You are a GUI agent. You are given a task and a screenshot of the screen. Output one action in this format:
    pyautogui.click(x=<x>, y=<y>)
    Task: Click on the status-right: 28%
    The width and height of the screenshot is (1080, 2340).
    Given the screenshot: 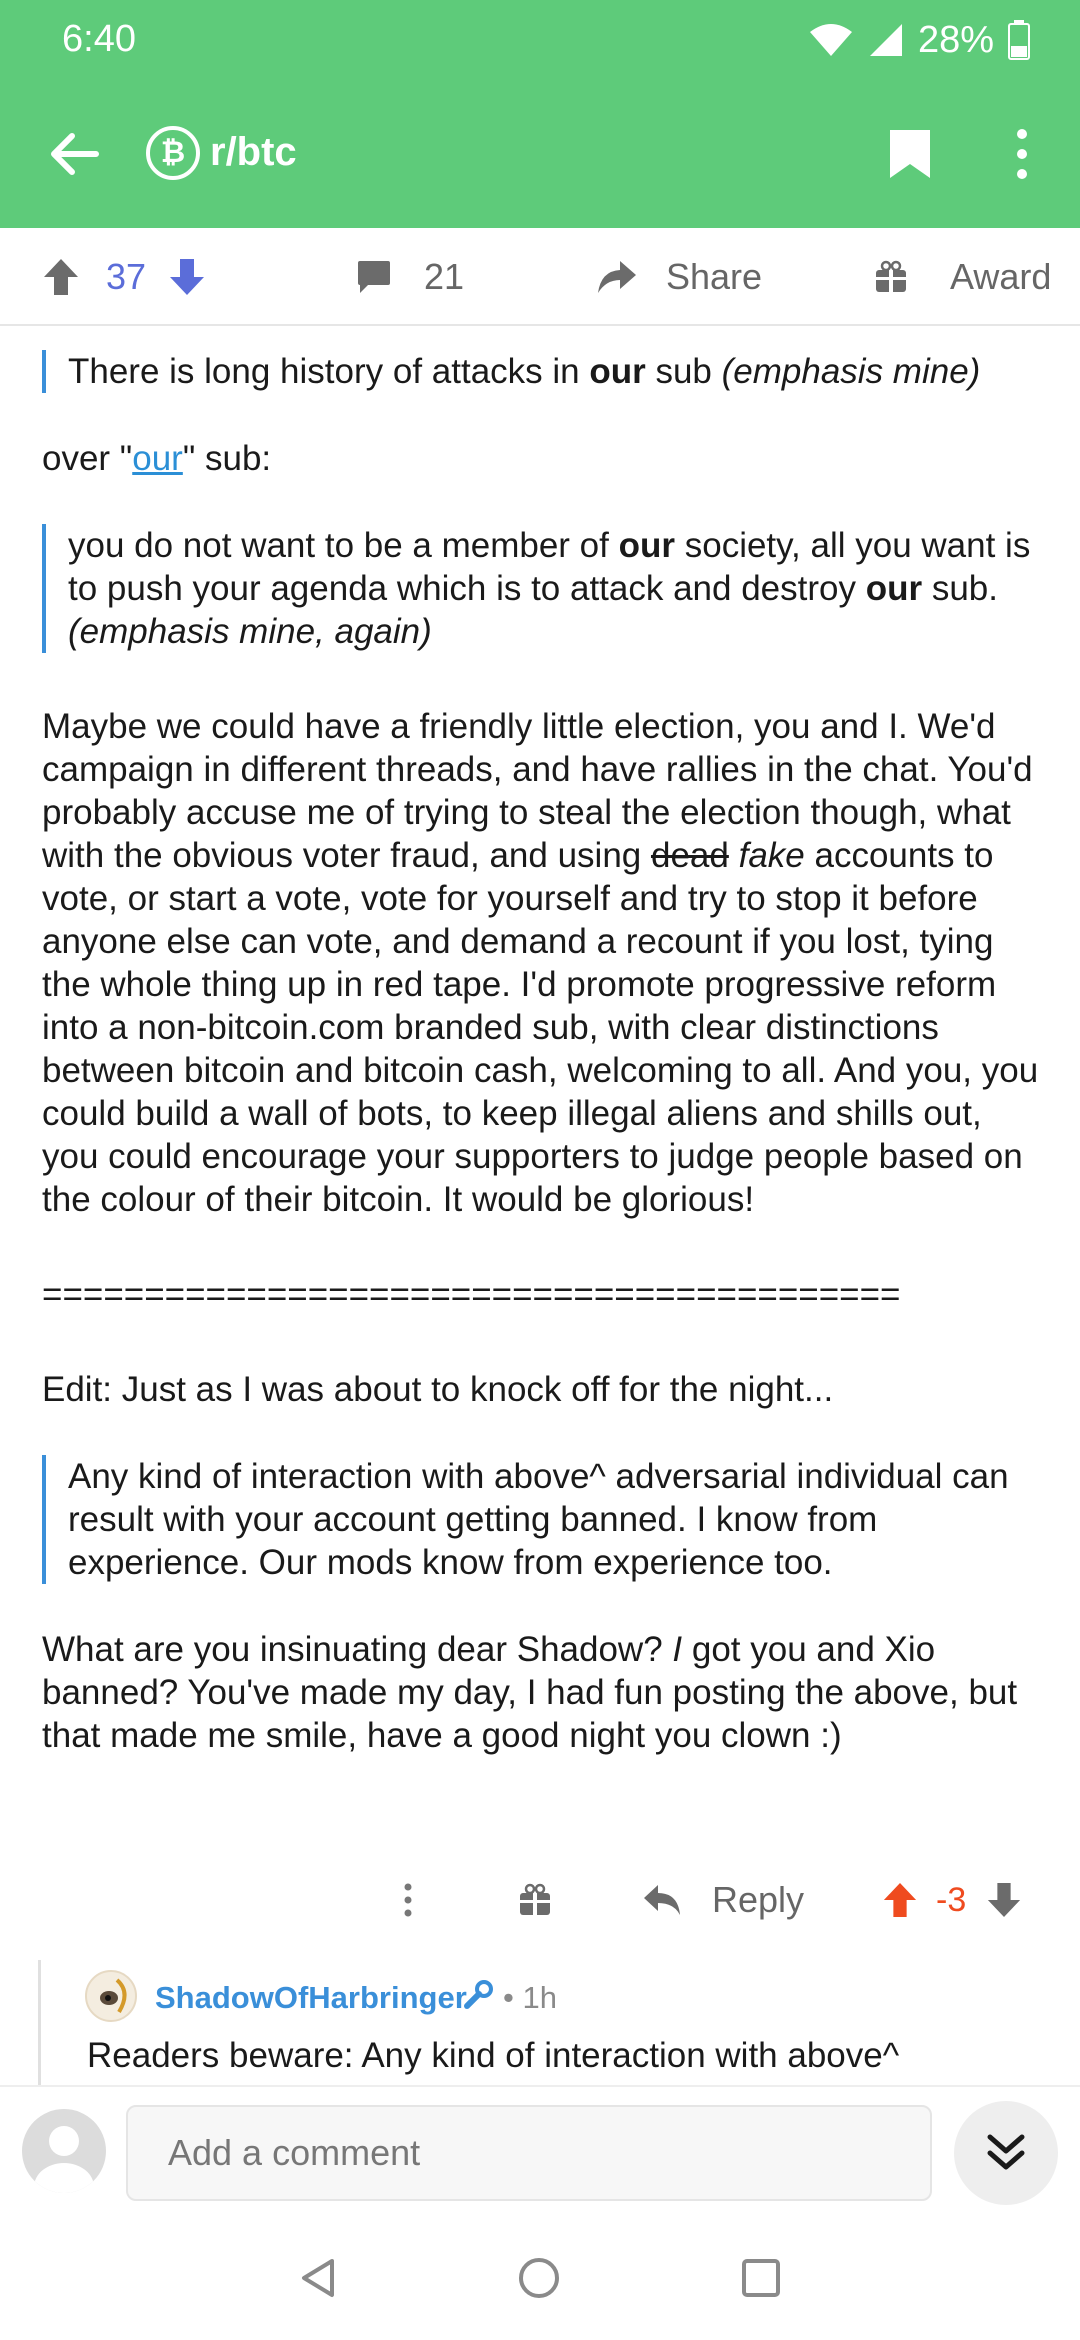 What is the action you would take?
    pyautogui.click(x=919, y=40)
    